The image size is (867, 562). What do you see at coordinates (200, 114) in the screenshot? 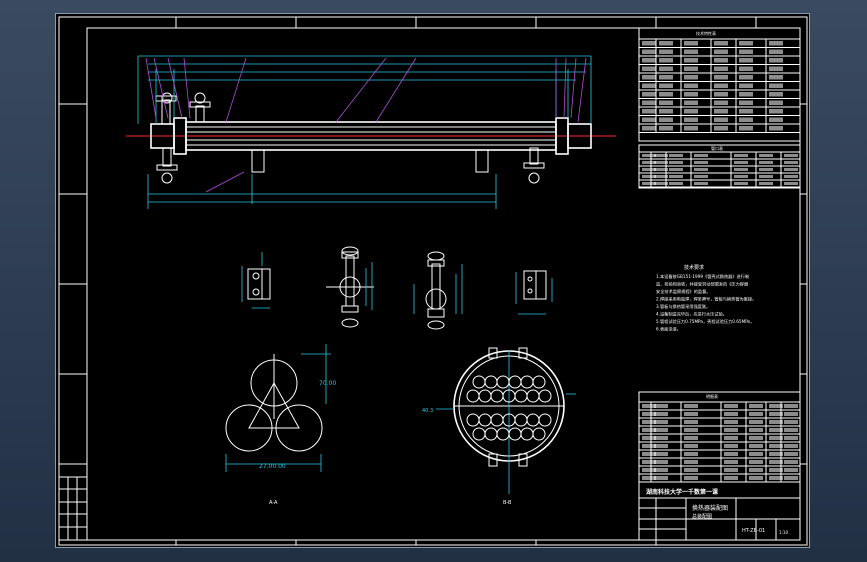
I see `shell-inlet-nozzle` at bounding box center [200, 114].